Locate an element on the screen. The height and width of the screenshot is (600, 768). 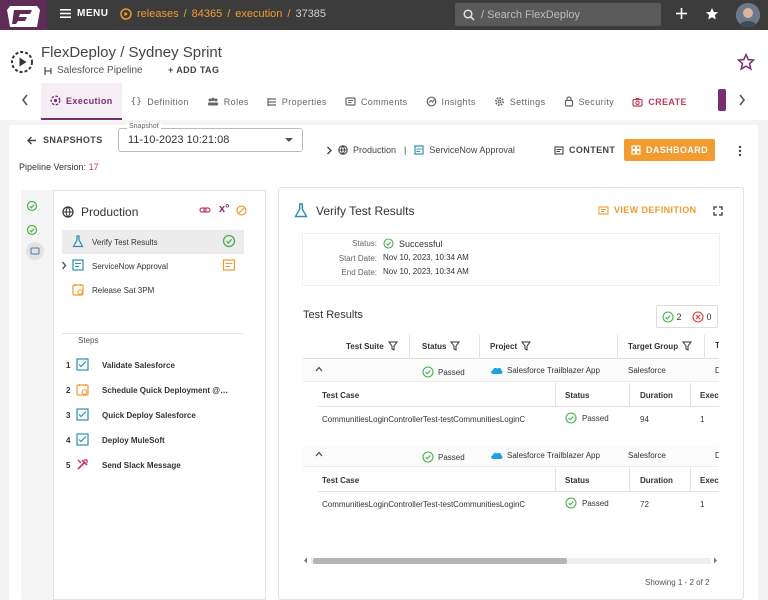
user-avatar is located at coordinates (748, 15).